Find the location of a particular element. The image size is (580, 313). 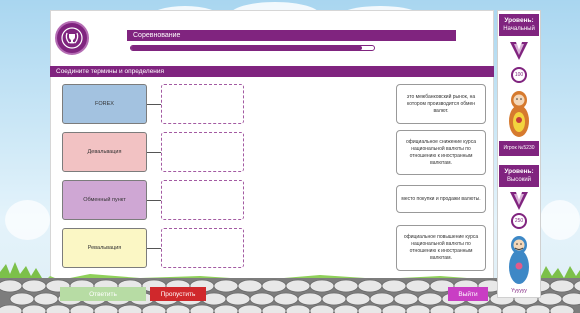

skip-button: Пропустить is located at coordinates (178, 294).